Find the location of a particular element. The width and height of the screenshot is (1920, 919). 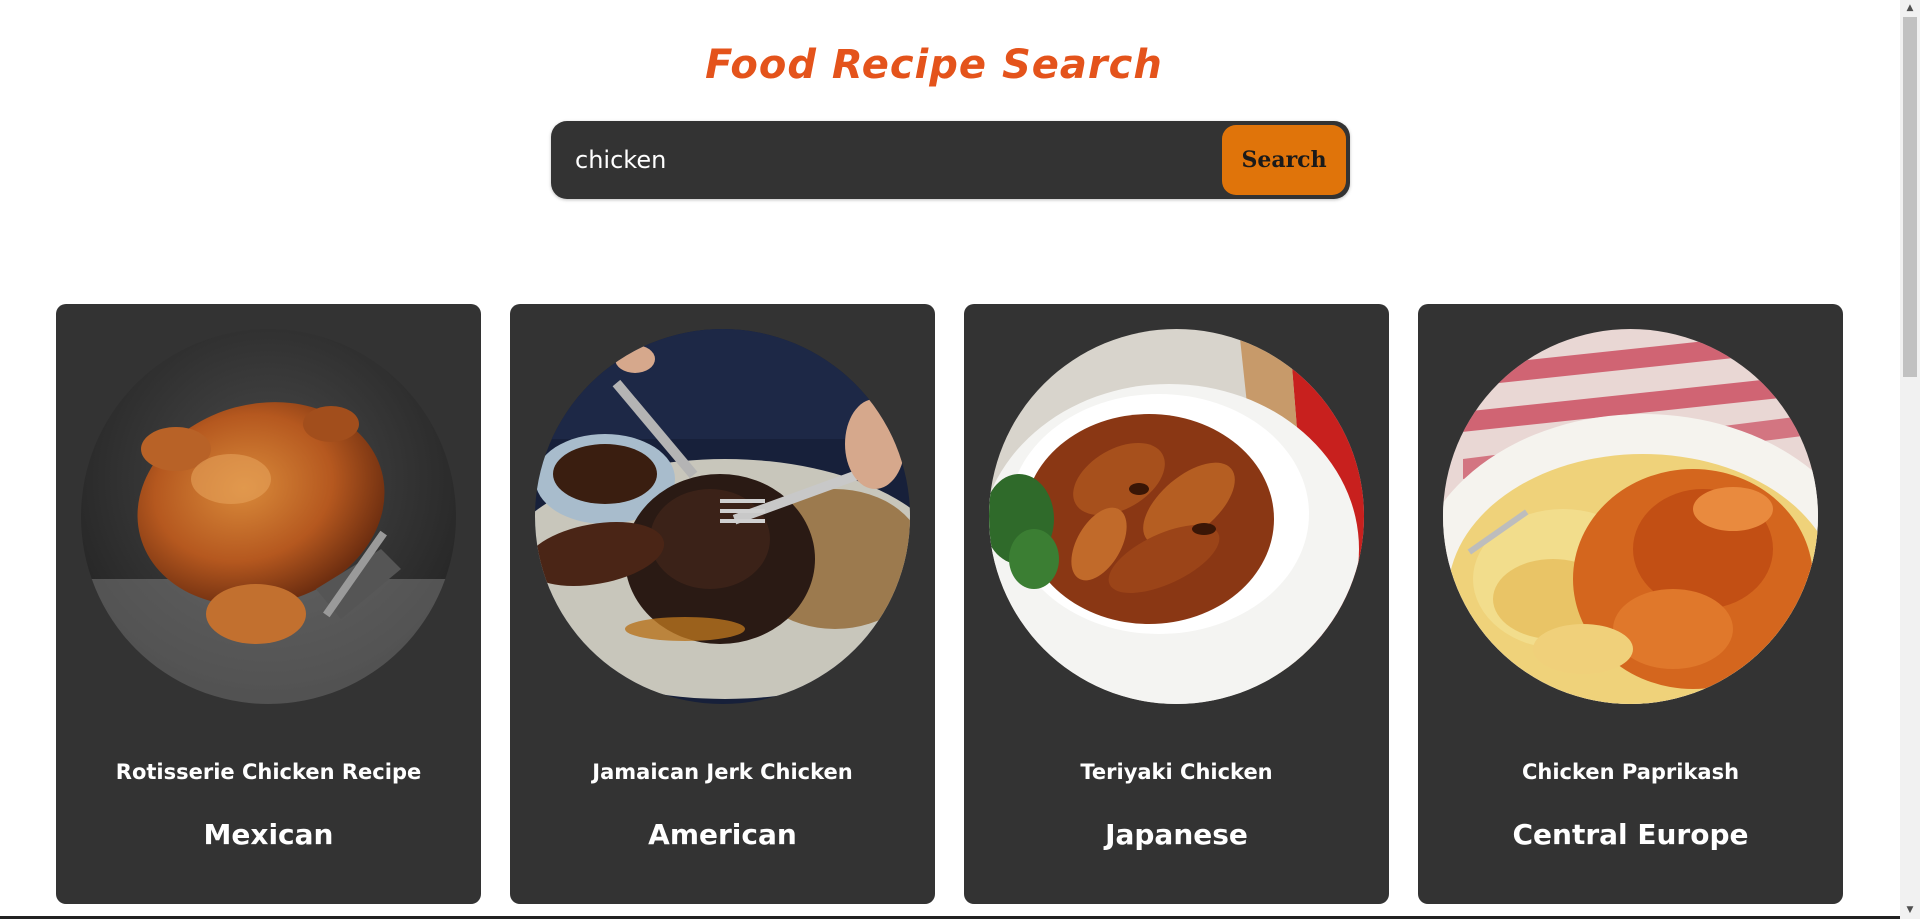

search-input is located at coordinates (905, 160).